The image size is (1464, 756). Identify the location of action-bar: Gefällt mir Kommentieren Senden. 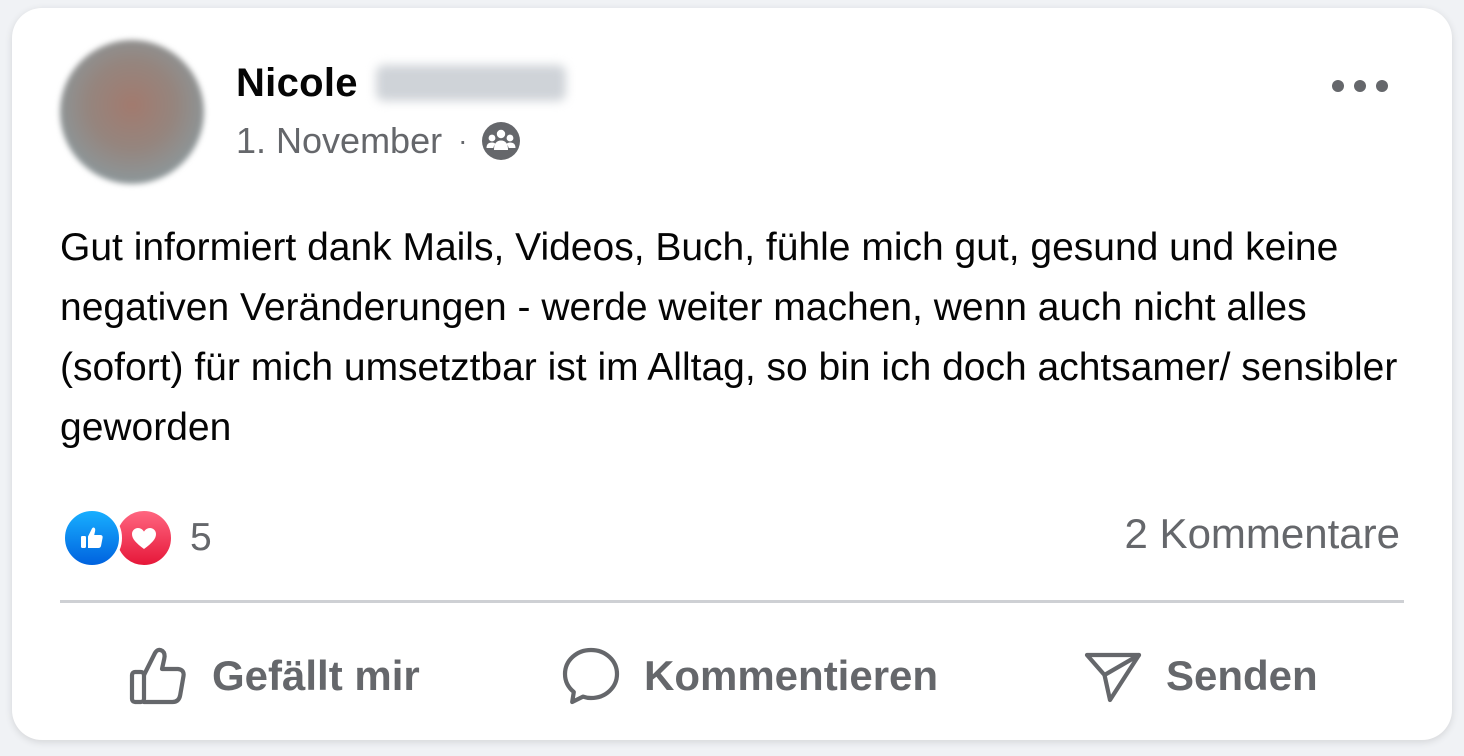
(732, 676).